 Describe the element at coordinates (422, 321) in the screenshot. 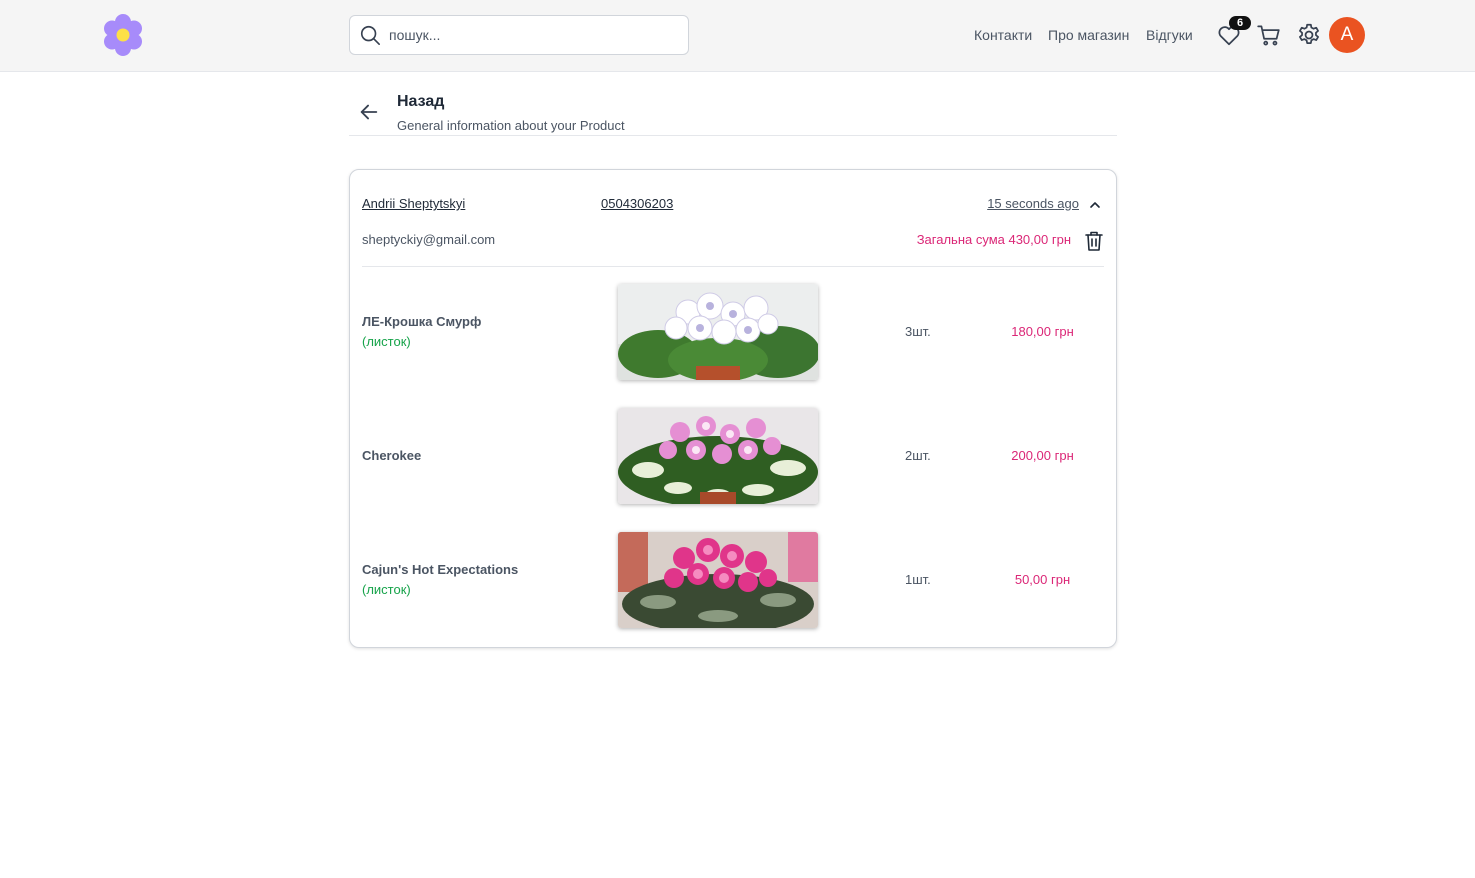

I see `item-name: ЛЕ-Крошка Смурф` at that location.